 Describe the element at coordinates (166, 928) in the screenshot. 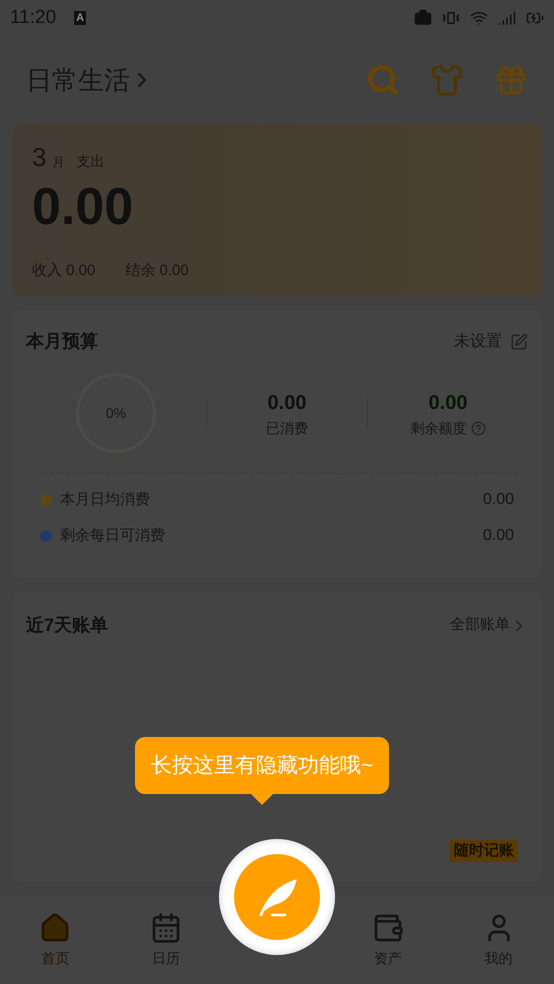

I see `calendar-icon` at that location.